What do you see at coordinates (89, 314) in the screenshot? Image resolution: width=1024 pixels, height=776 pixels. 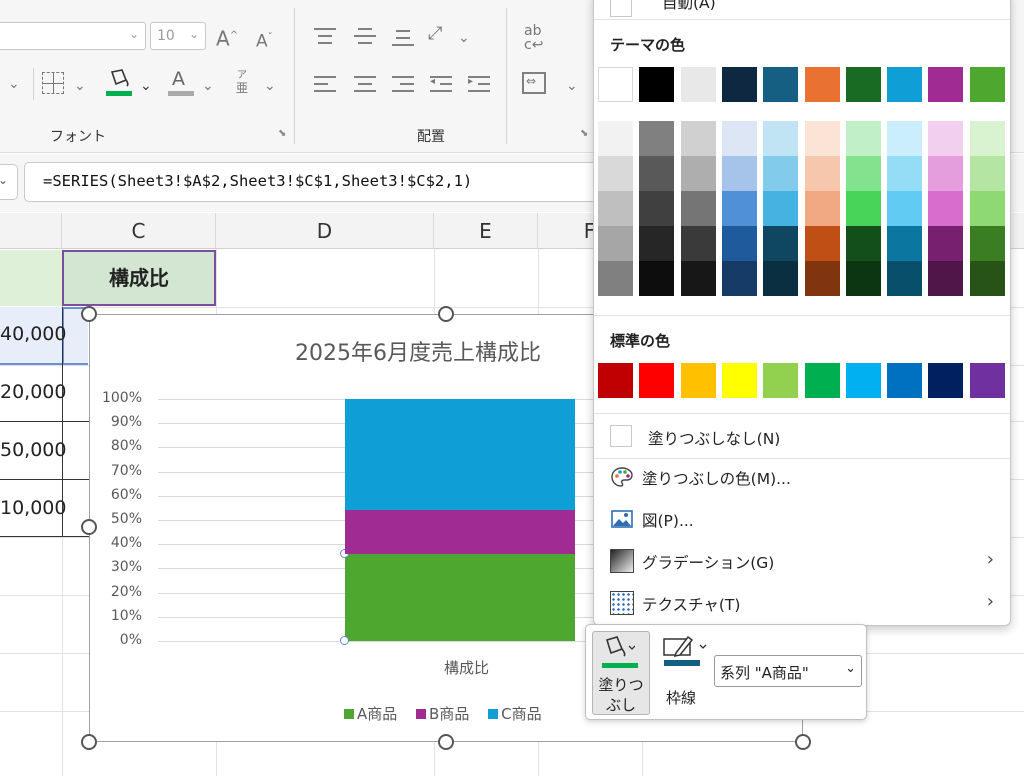 I see `resize-handle-tl` at bounding box center [89, 314].